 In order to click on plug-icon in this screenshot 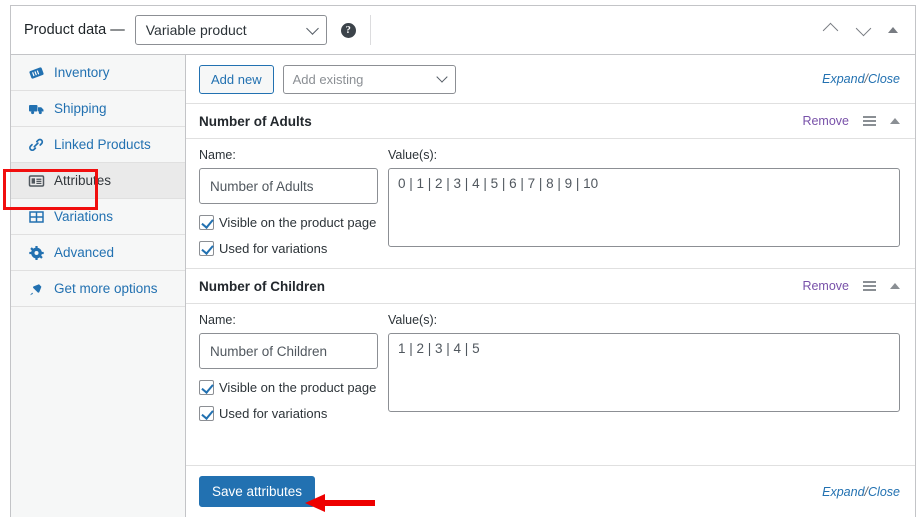, I will do `click(36, 289)`.